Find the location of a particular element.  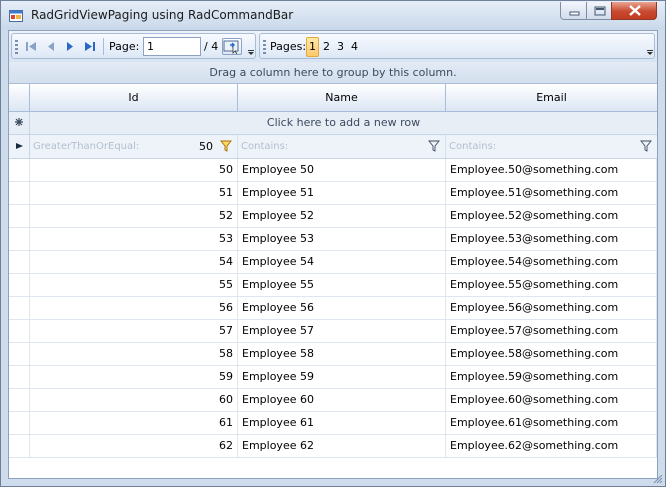

filter-cell-name: Contains: is located at coordinates (342, 146).